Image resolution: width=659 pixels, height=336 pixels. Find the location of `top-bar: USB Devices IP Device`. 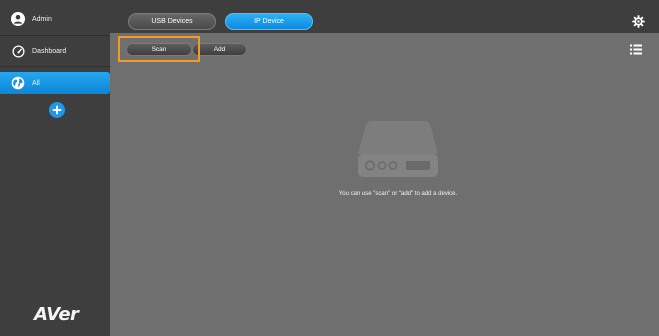

top-bar: USB Devices IP Device is located at coordinates (384, 16).